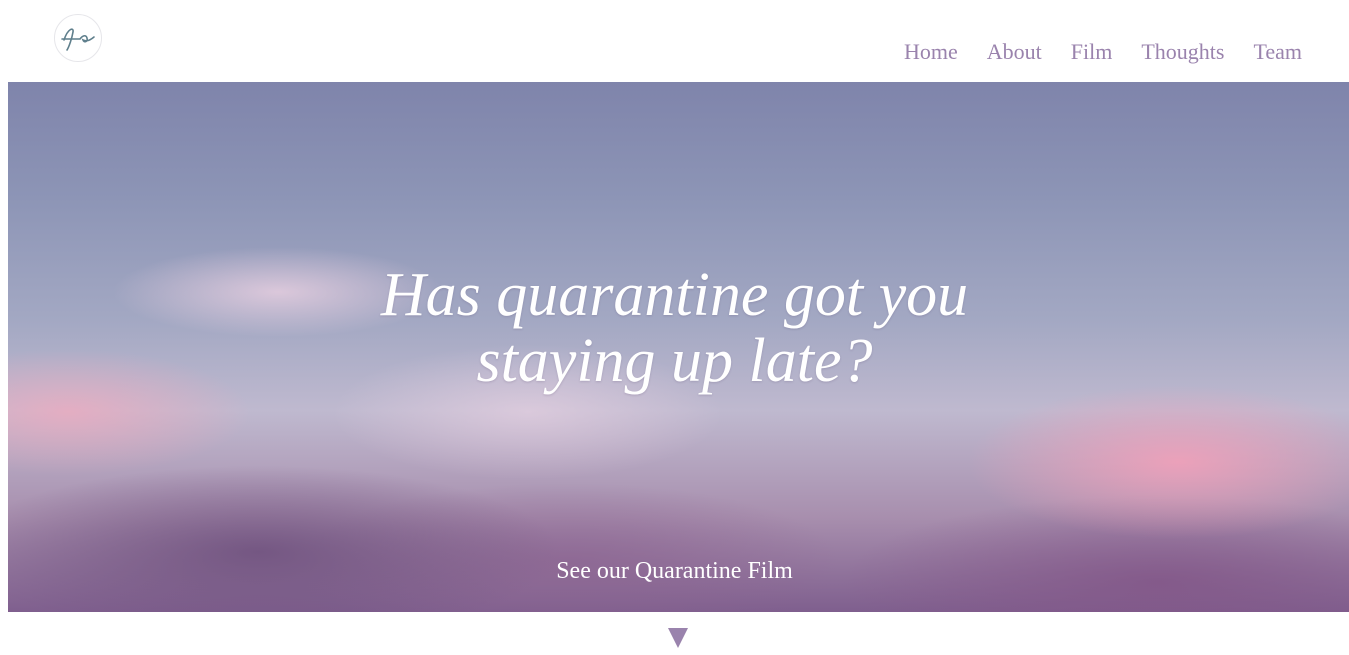  I want to click on hero-title-line-1: Has quarantine got you, so click(674, 295).